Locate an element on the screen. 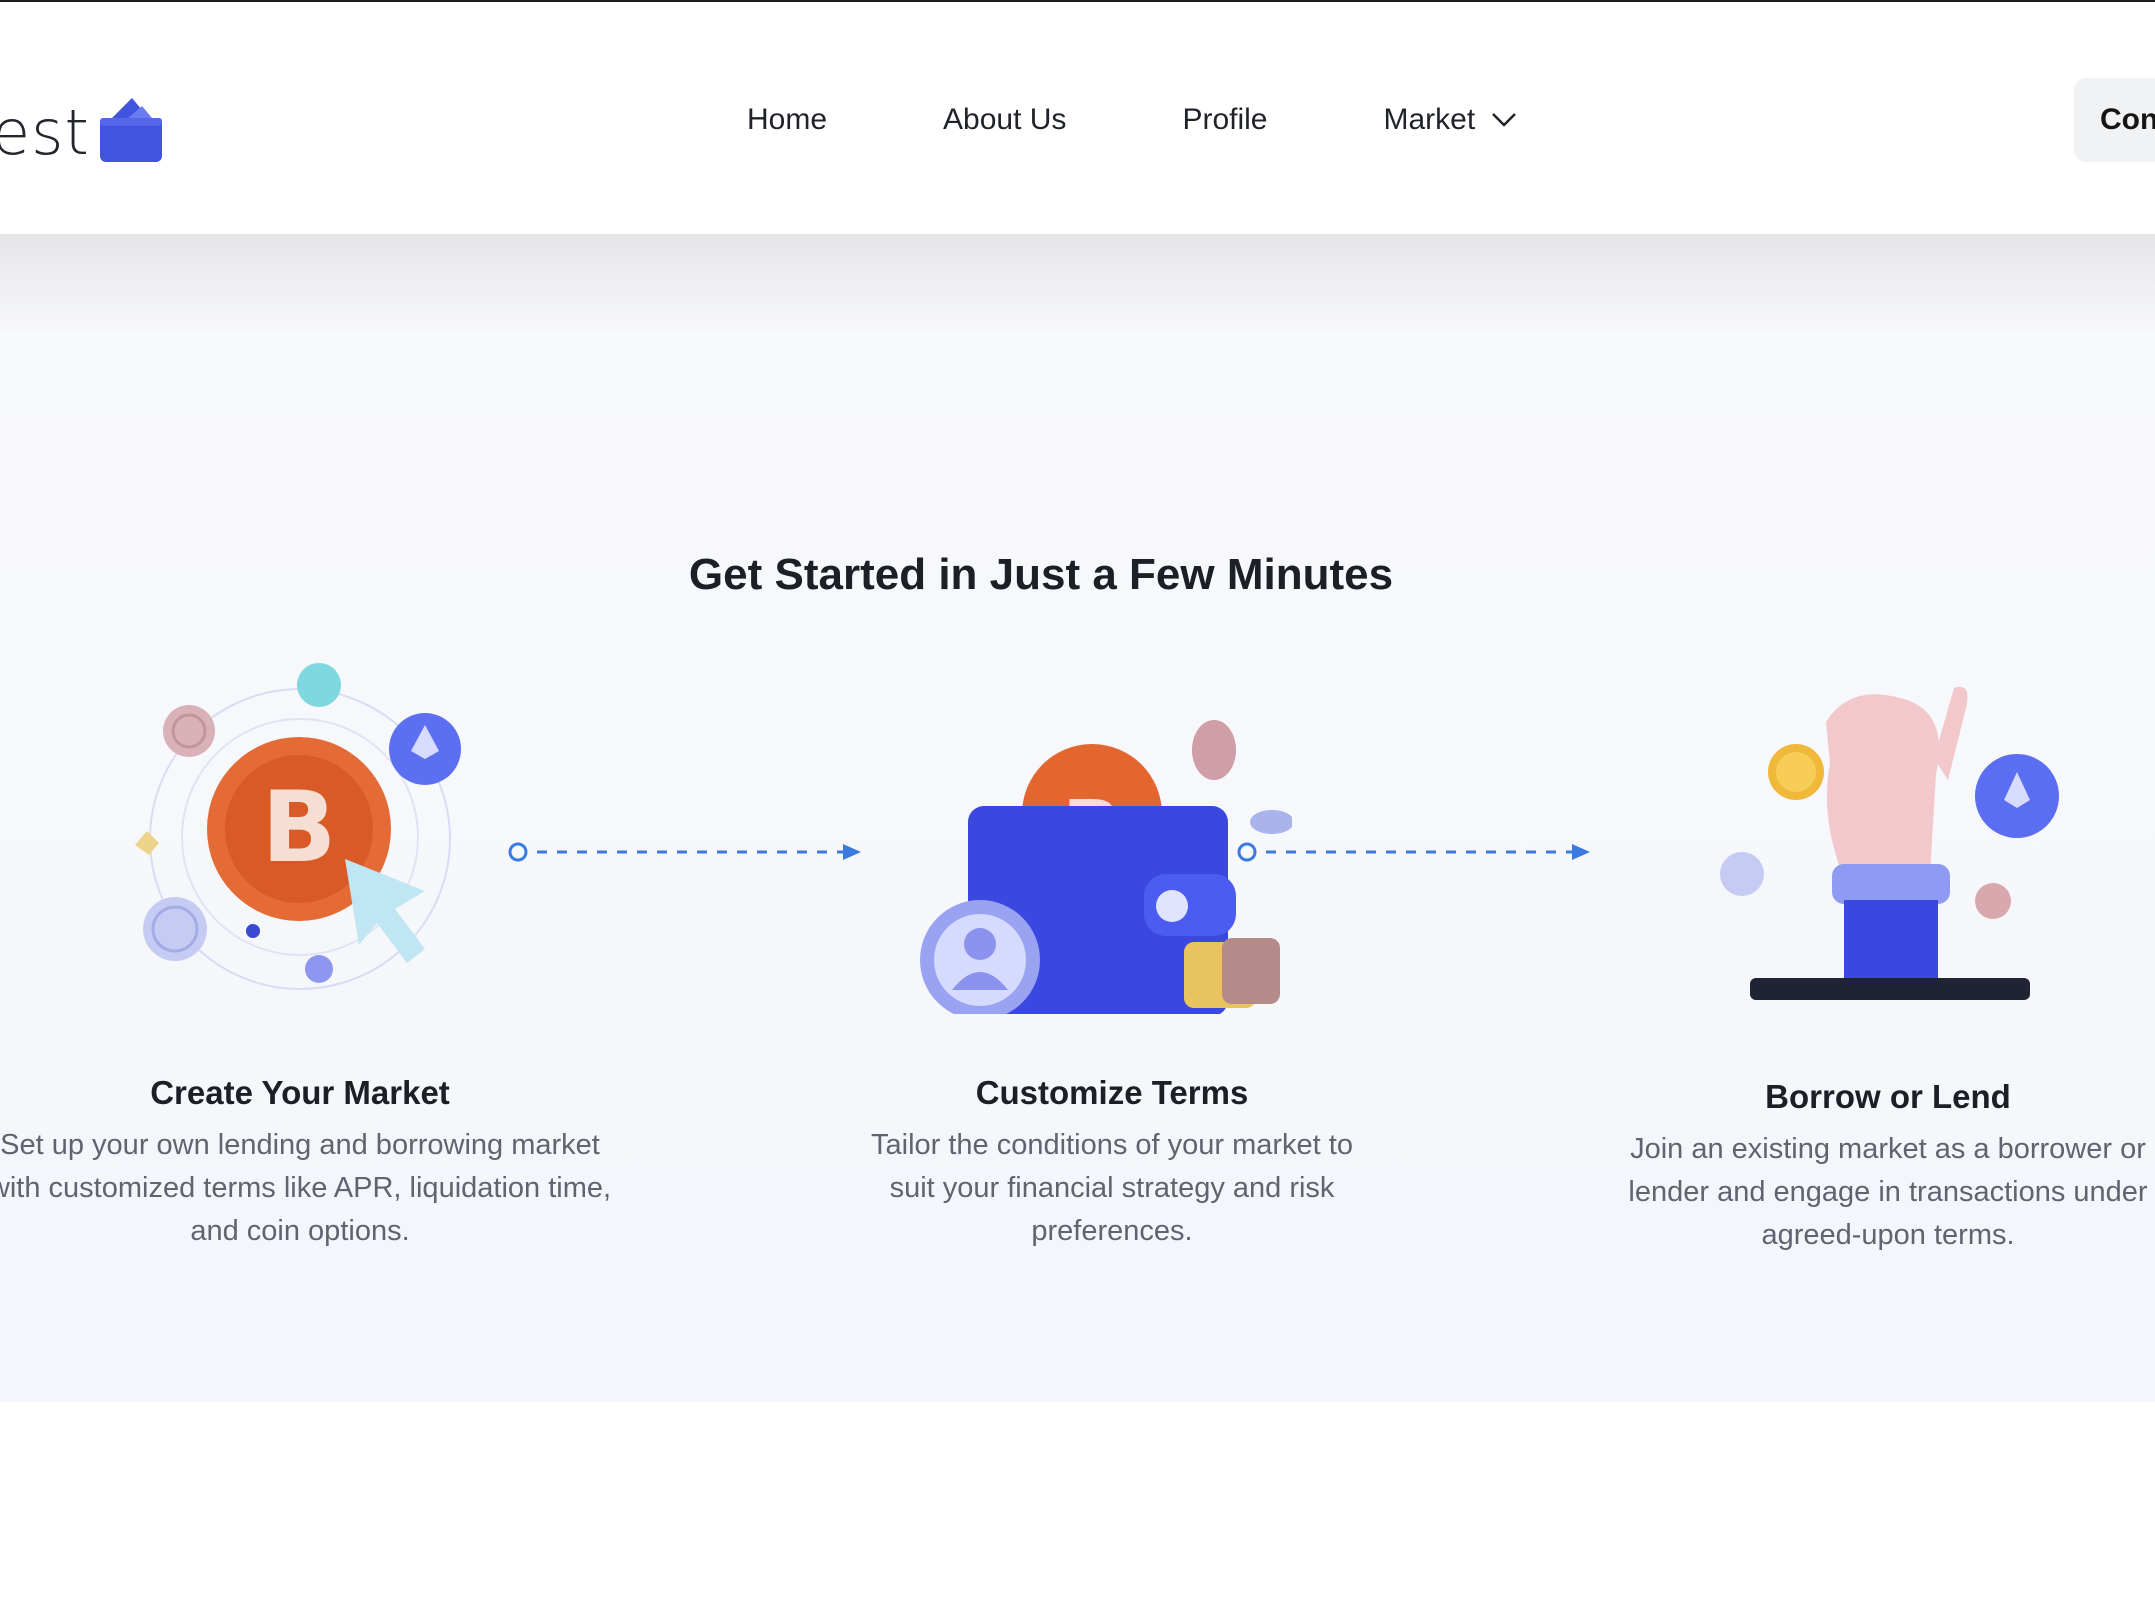  step-title: Create Your Market is located at coordinates (300, 1092).